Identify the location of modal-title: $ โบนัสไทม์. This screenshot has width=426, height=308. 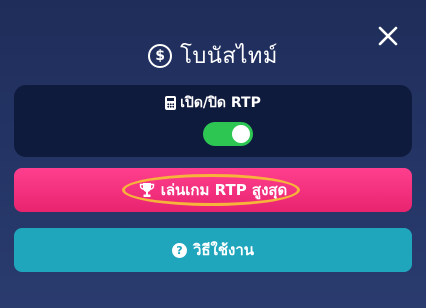
(213, 55).